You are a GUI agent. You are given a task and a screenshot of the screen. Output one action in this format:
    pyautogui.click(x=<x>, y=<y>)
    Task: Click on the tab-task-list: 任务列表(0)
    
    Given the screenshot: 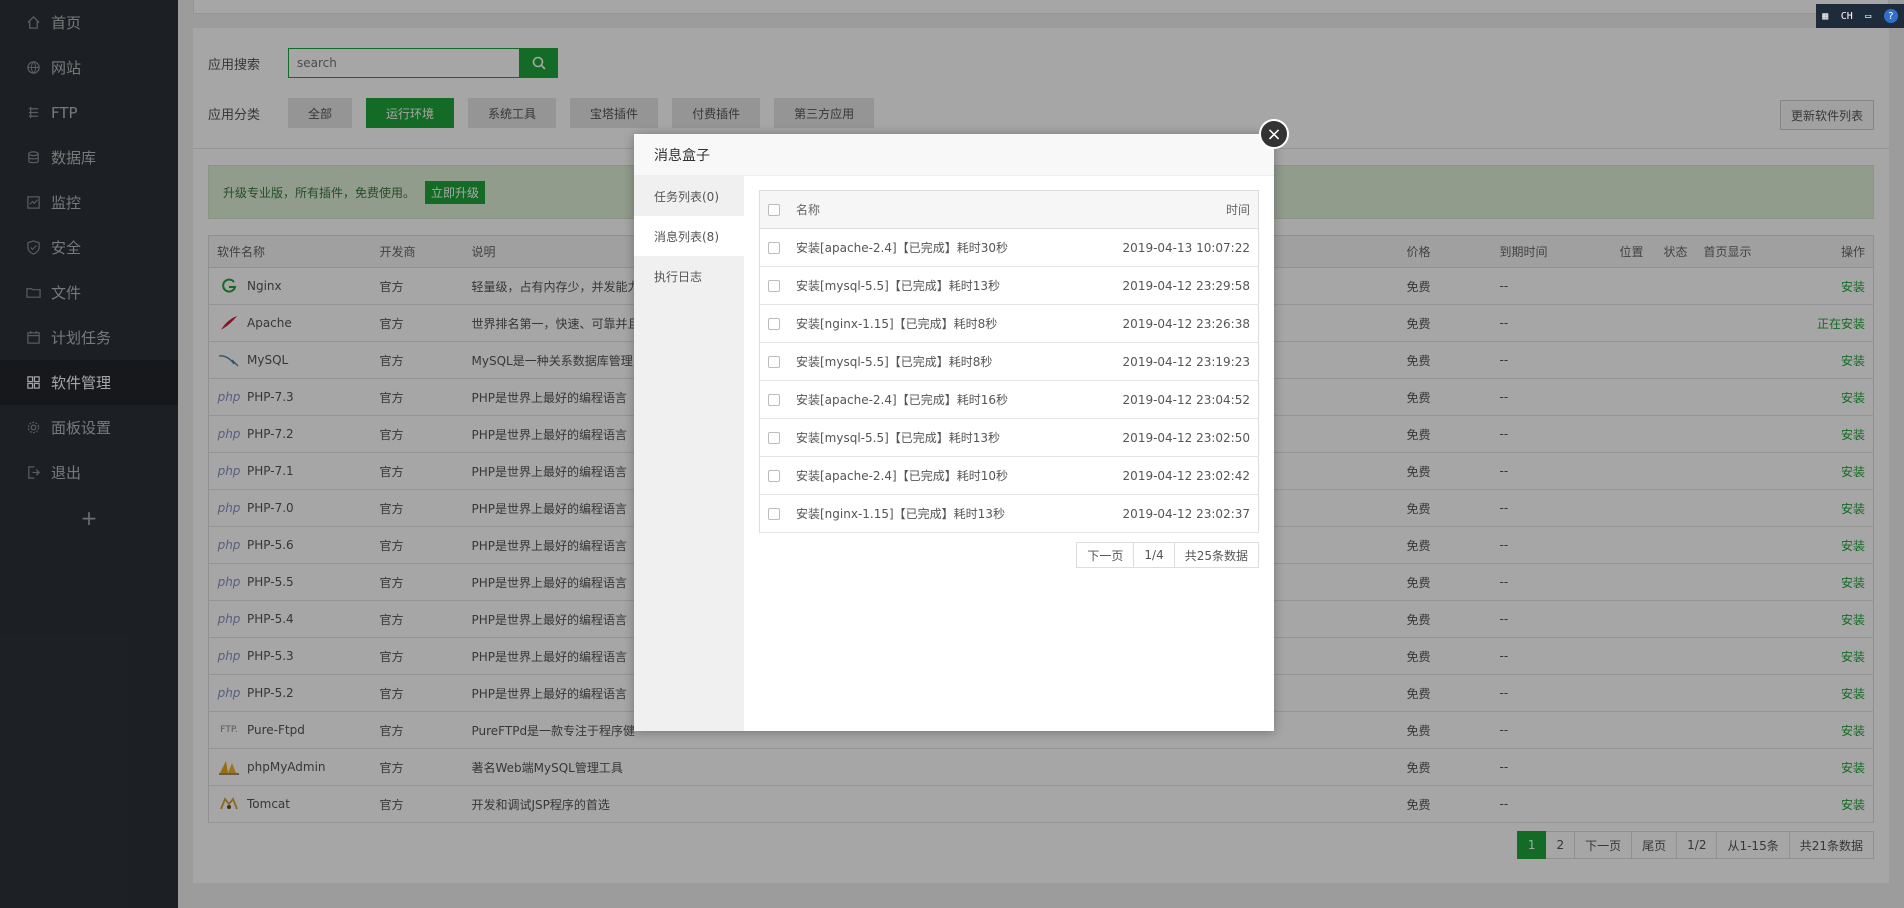 What is the action you would take?
    pyautogui.click(x=689, y=196)
    